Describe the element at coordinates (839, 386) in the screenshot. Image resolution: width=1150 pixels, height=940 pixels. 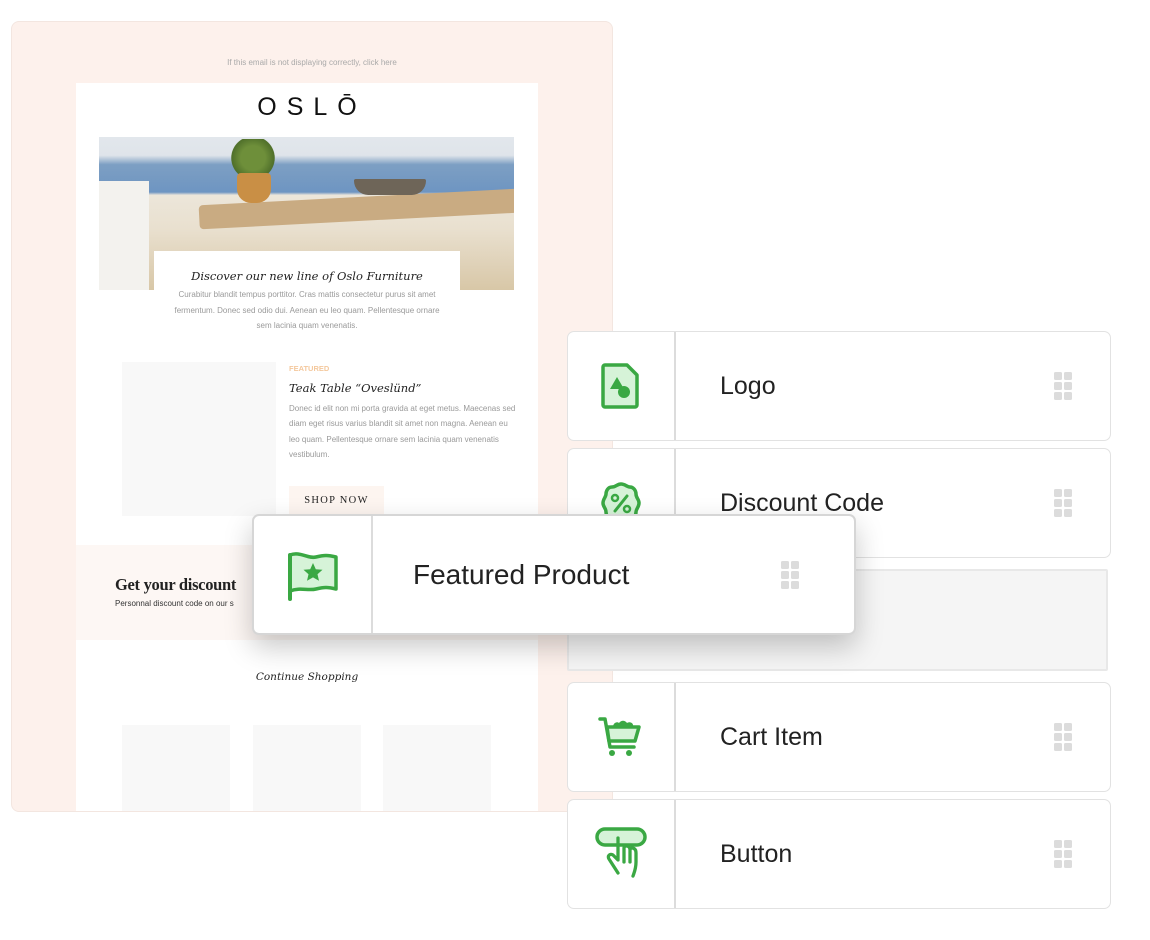
I see `block-logo: Logo` at that location.